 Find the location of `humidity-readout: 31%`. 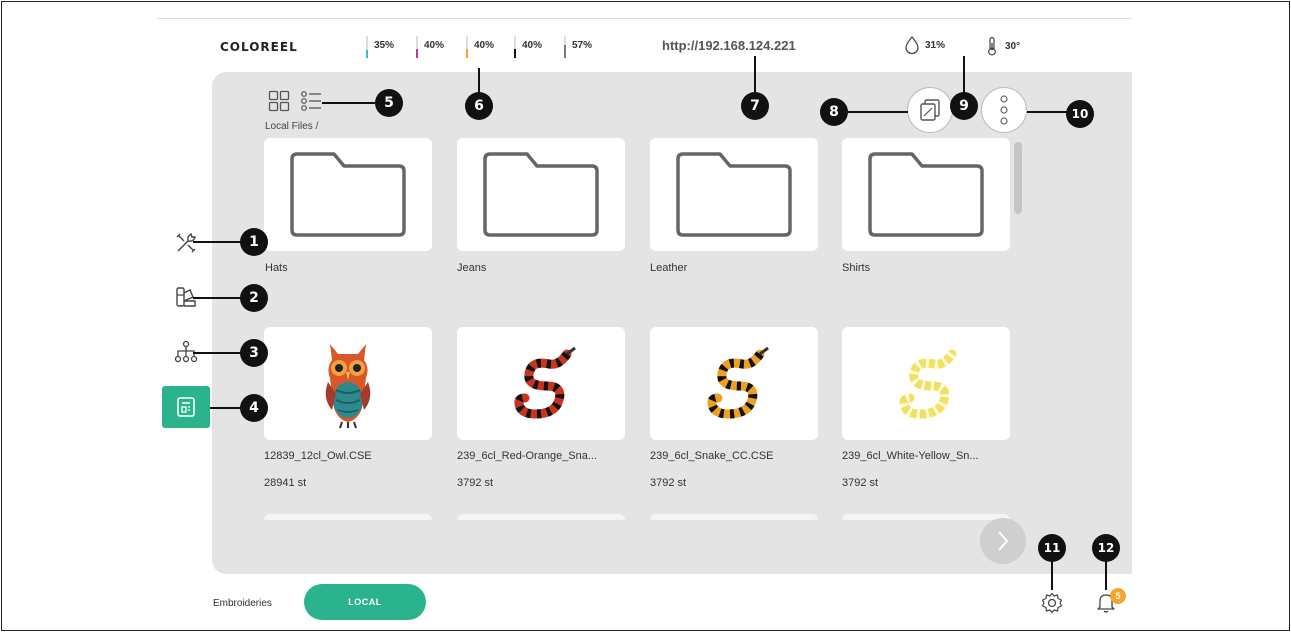

humidity-readout: 31% is located at coordinates (925, 45).